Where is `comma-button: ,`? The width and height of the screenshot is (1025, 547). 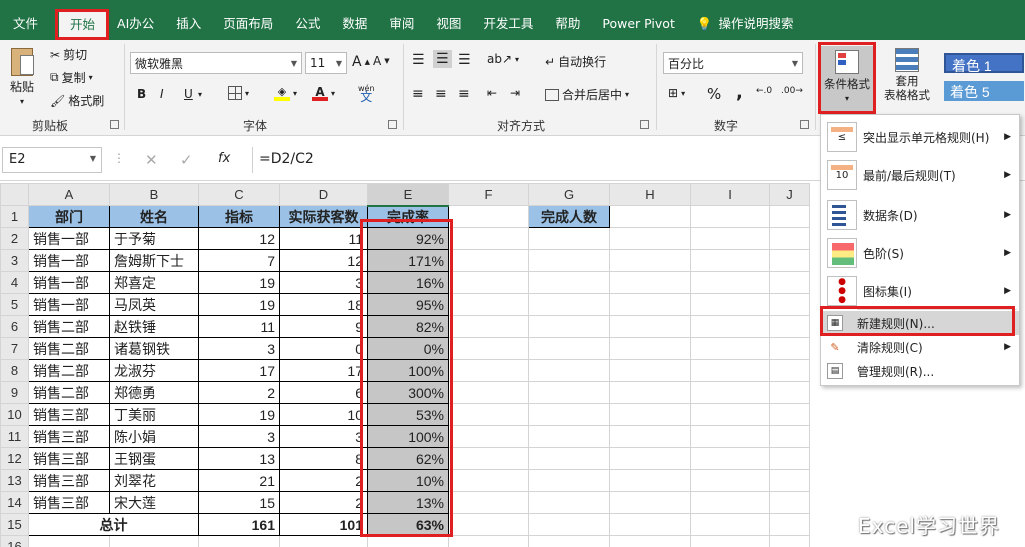 comma-button: , is located at coordinates (739, 92).